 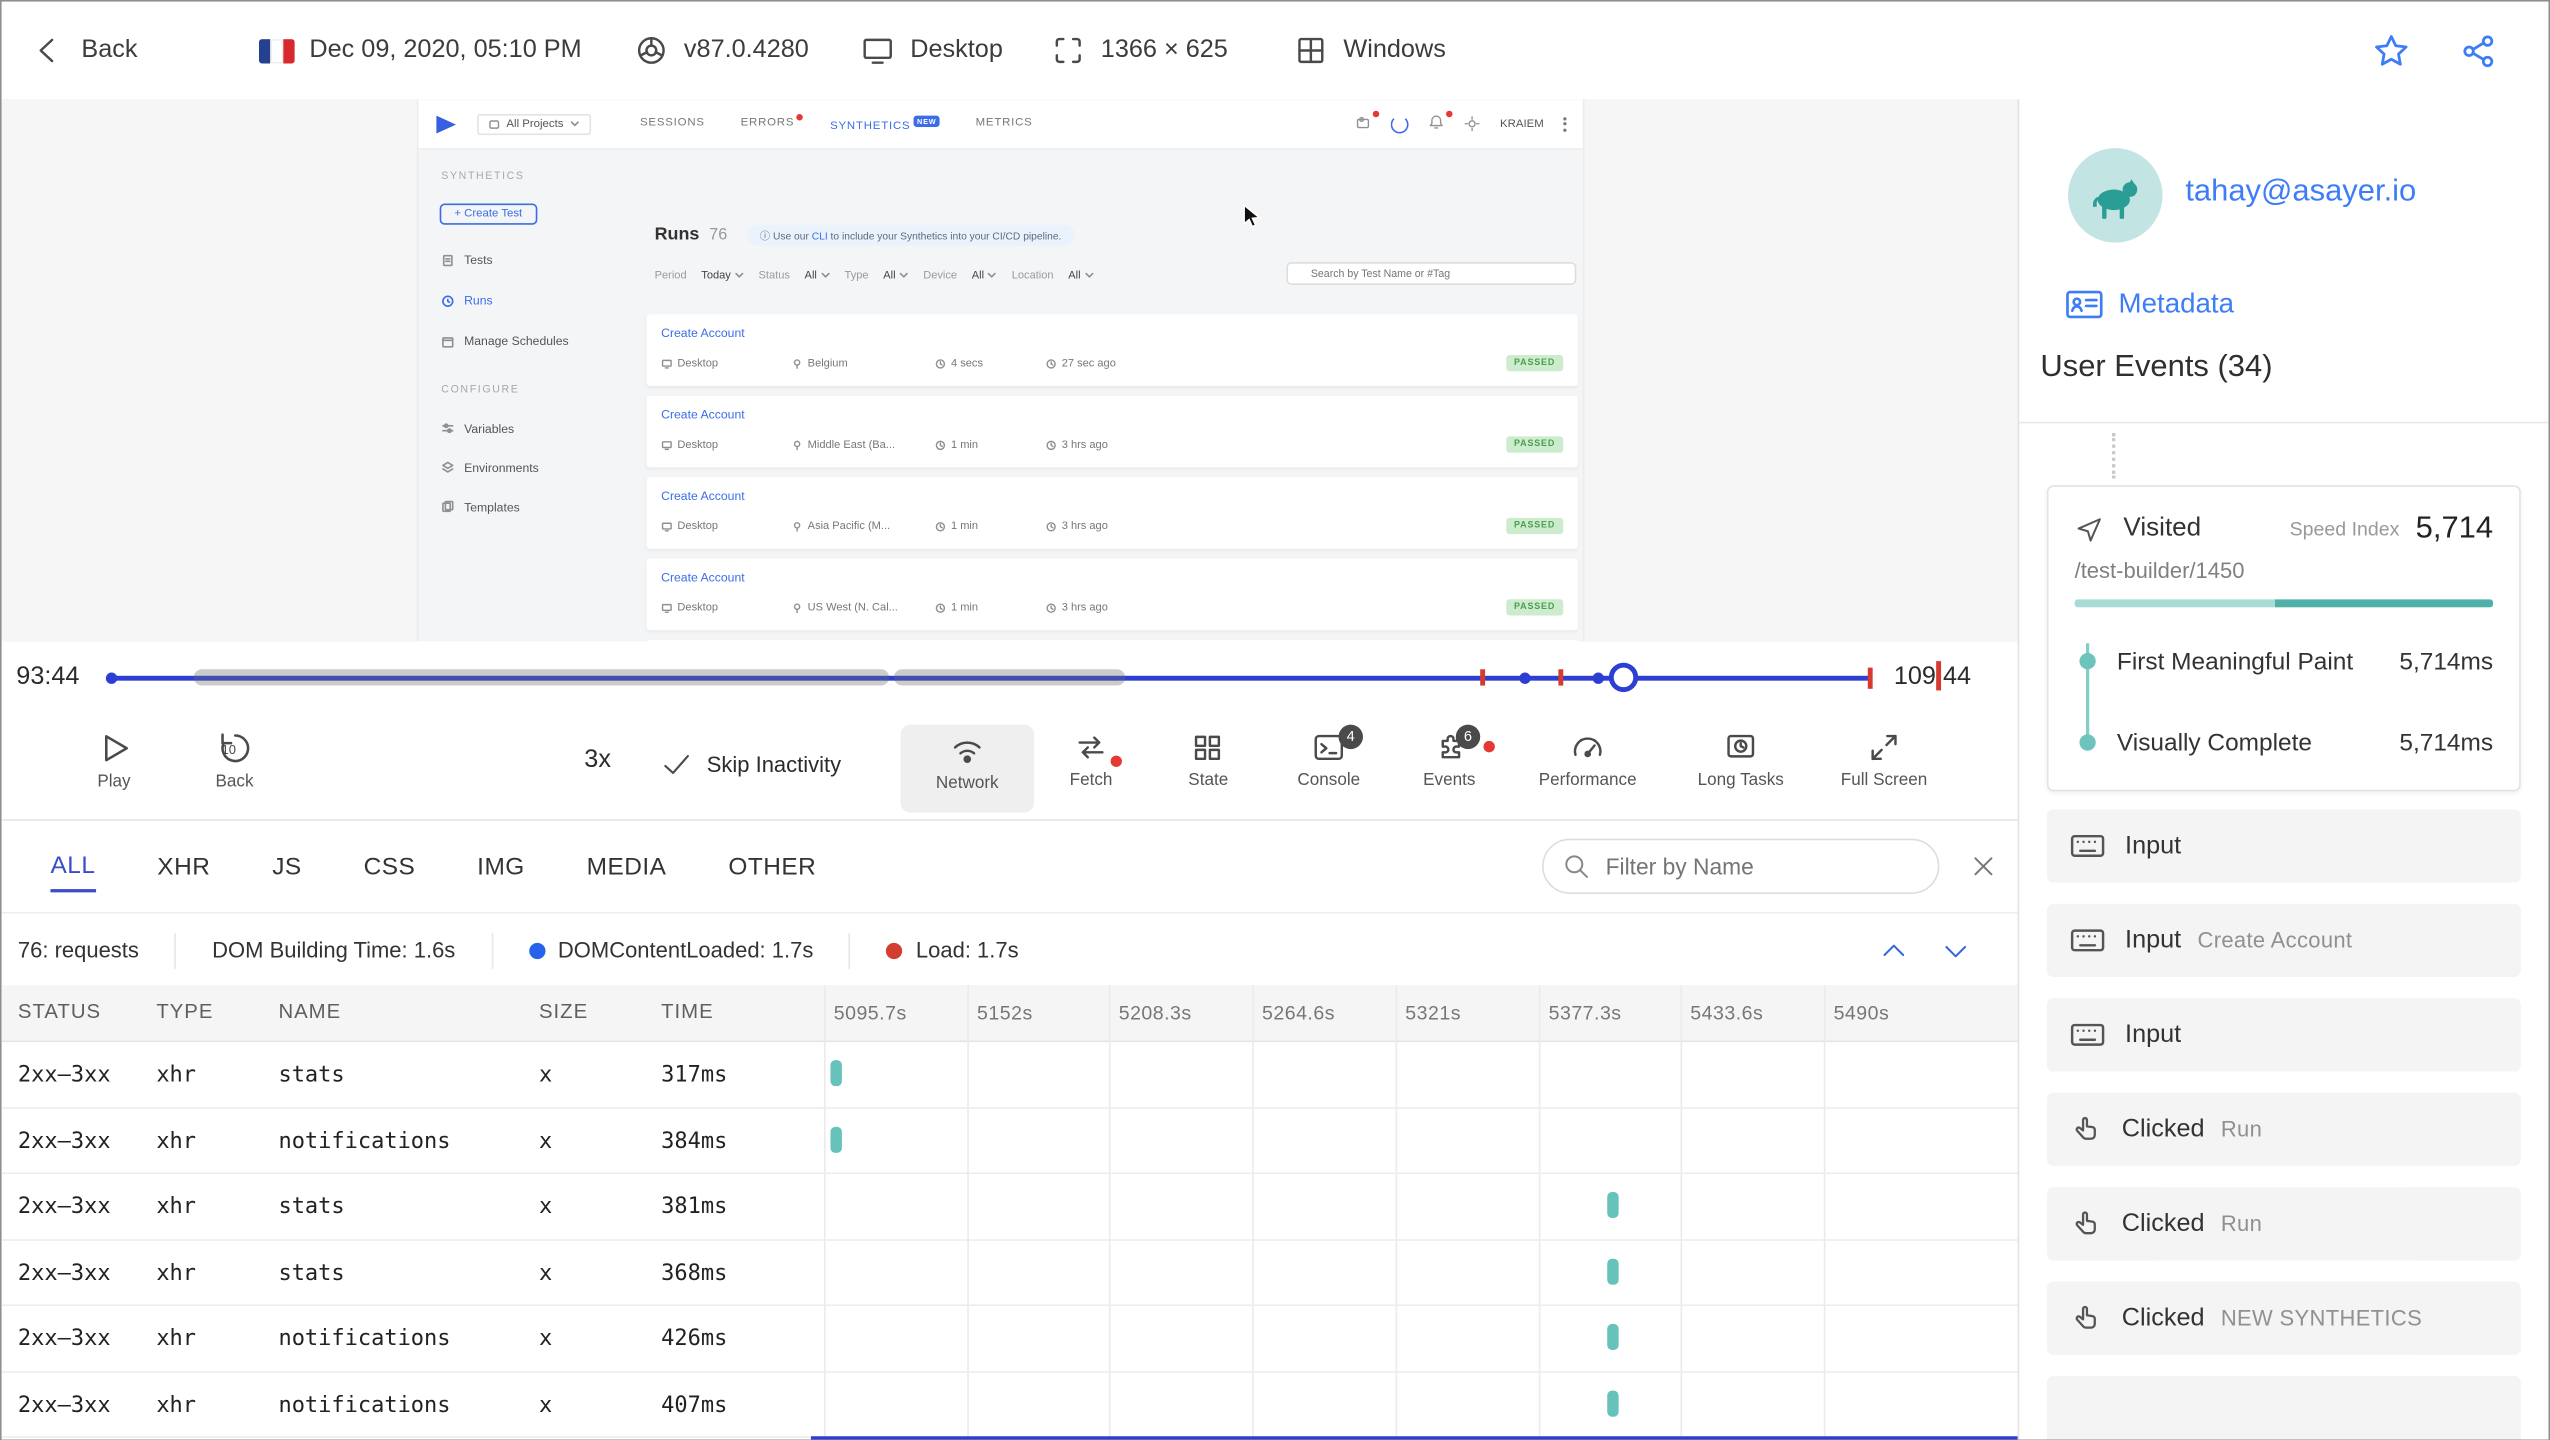 I want to click on player-timeline: 93:44 109:44, so click(x=1009, y=680).